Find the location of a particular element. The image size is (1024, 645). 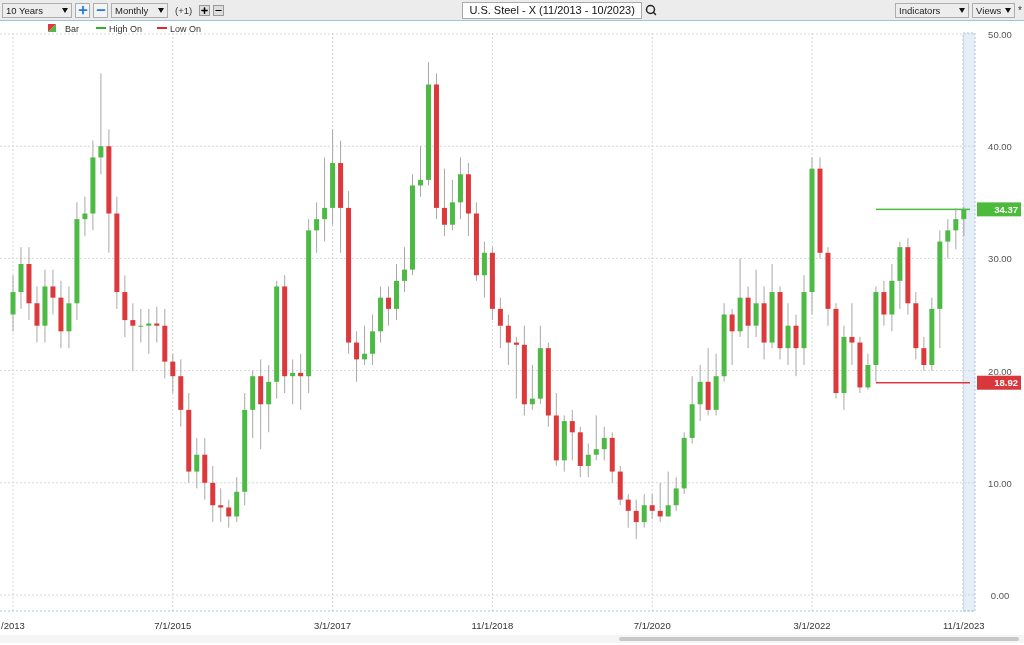

y-axis-label: 50.00 is located at coordinates (1000, 34).